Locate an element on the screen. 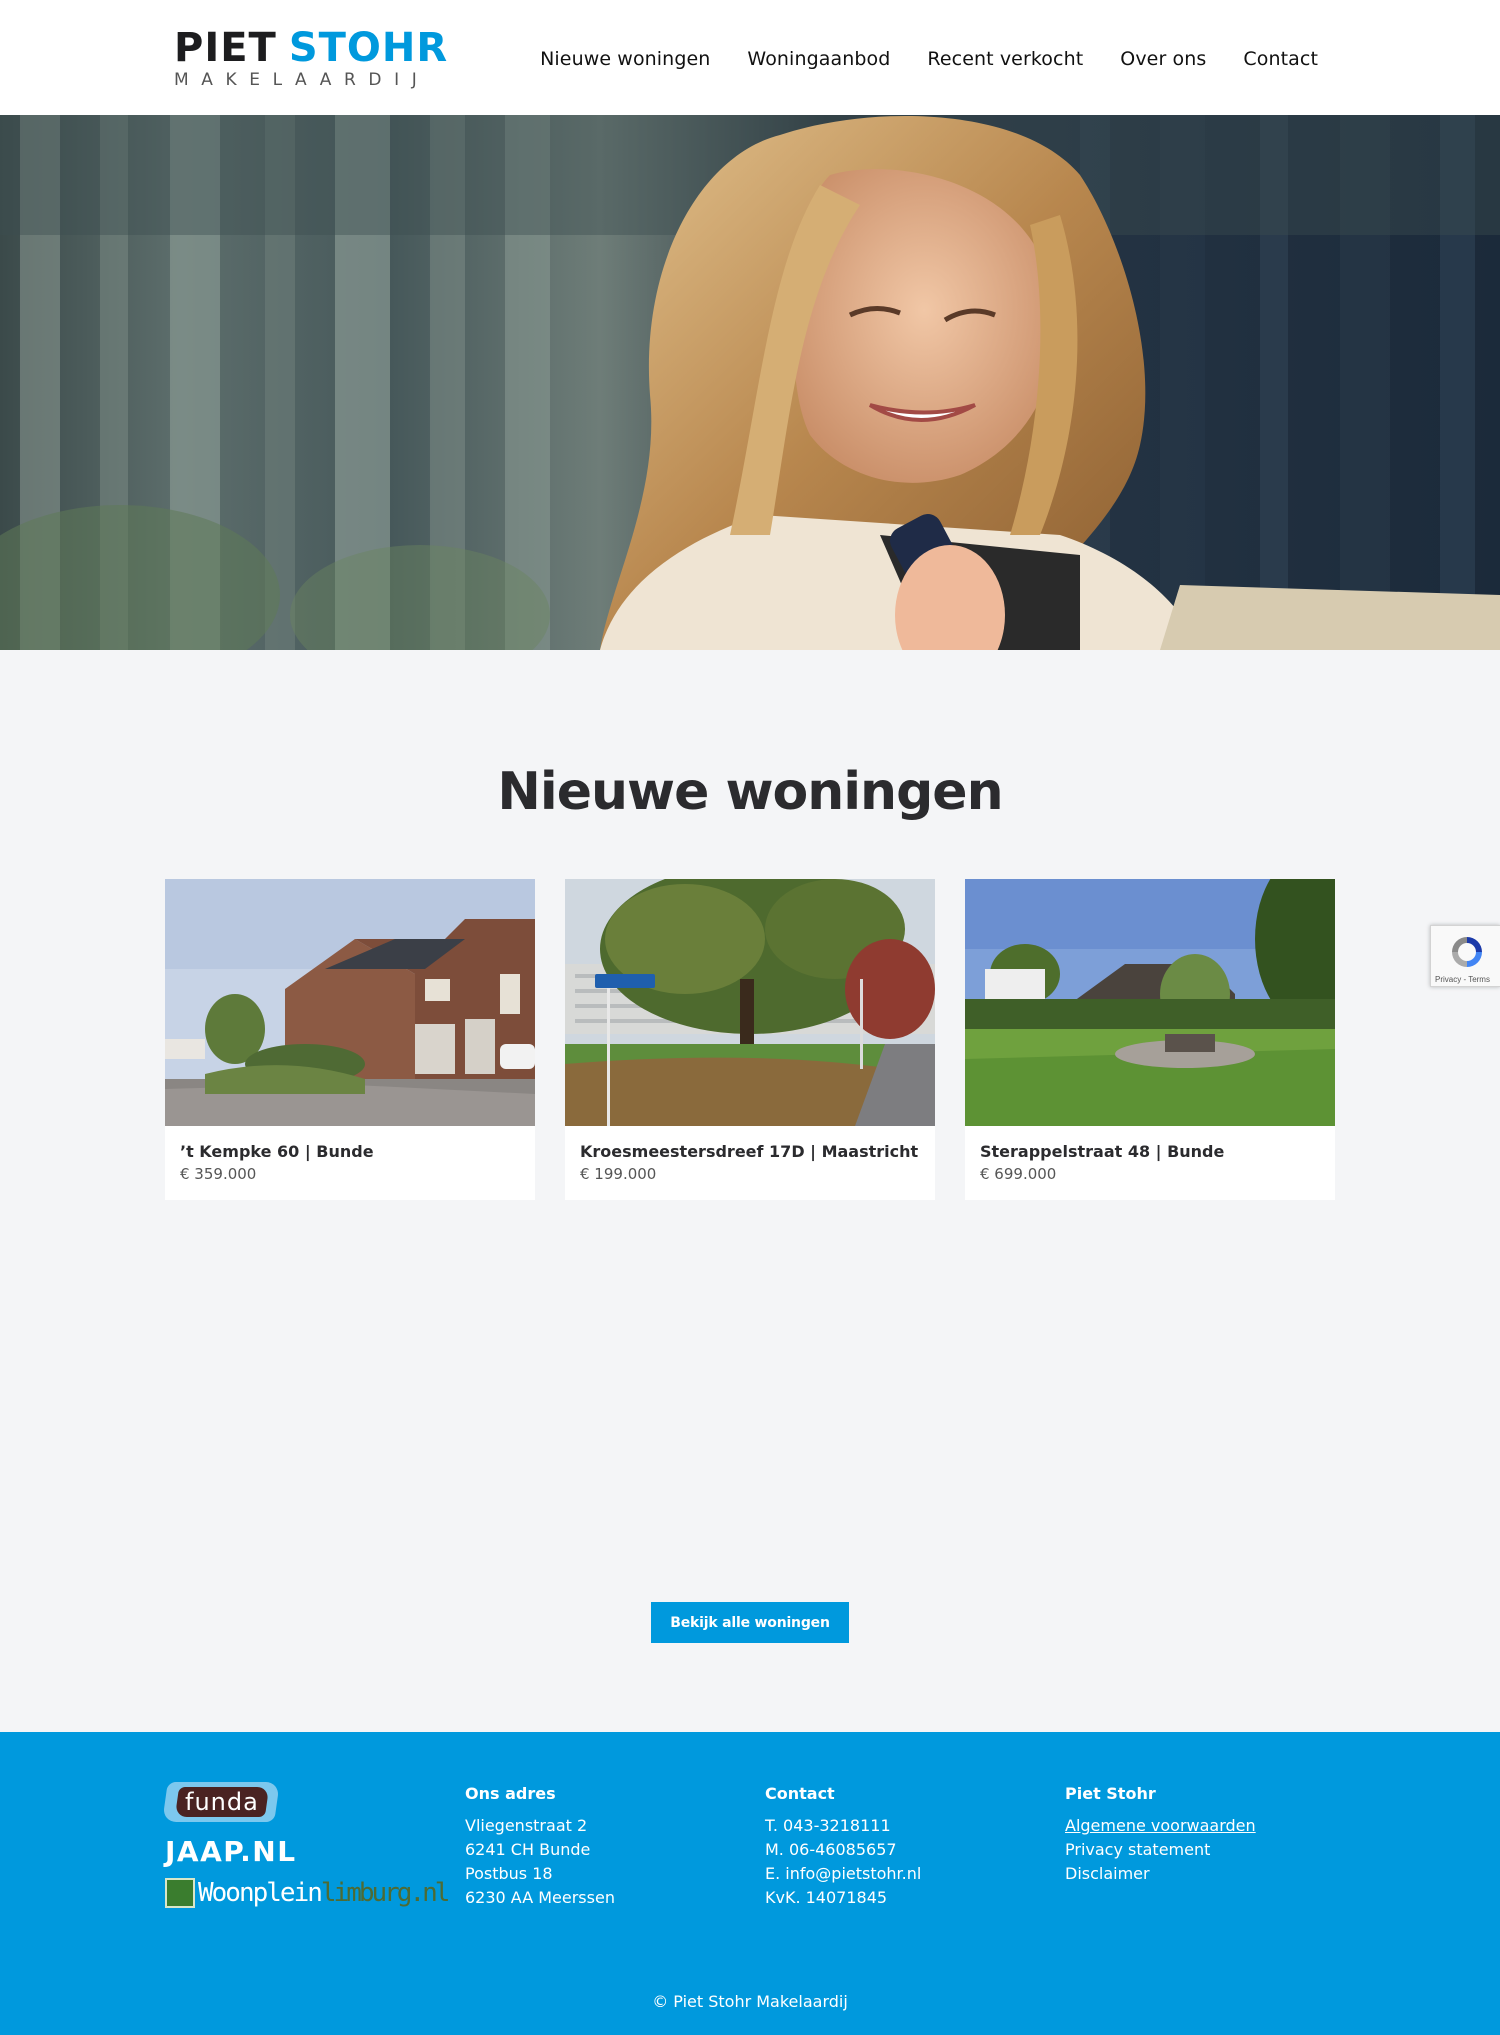  listing-address: ’t Kempke 60 | Bunde is located at coordinates (350, 1152).